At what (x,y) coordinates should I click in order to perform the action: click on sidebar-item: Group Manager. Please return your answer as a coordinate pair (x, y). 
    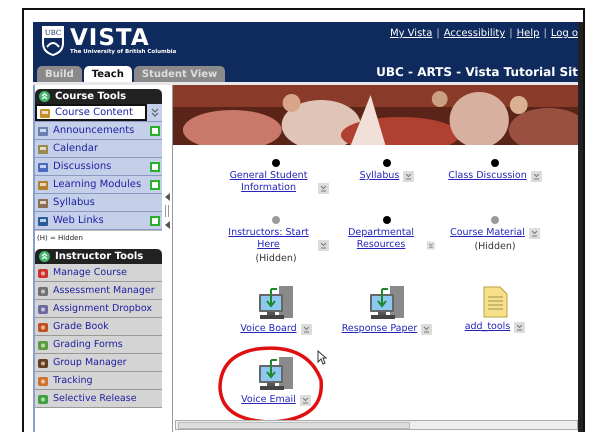
    Looking at the image, I should click on (98, 363).